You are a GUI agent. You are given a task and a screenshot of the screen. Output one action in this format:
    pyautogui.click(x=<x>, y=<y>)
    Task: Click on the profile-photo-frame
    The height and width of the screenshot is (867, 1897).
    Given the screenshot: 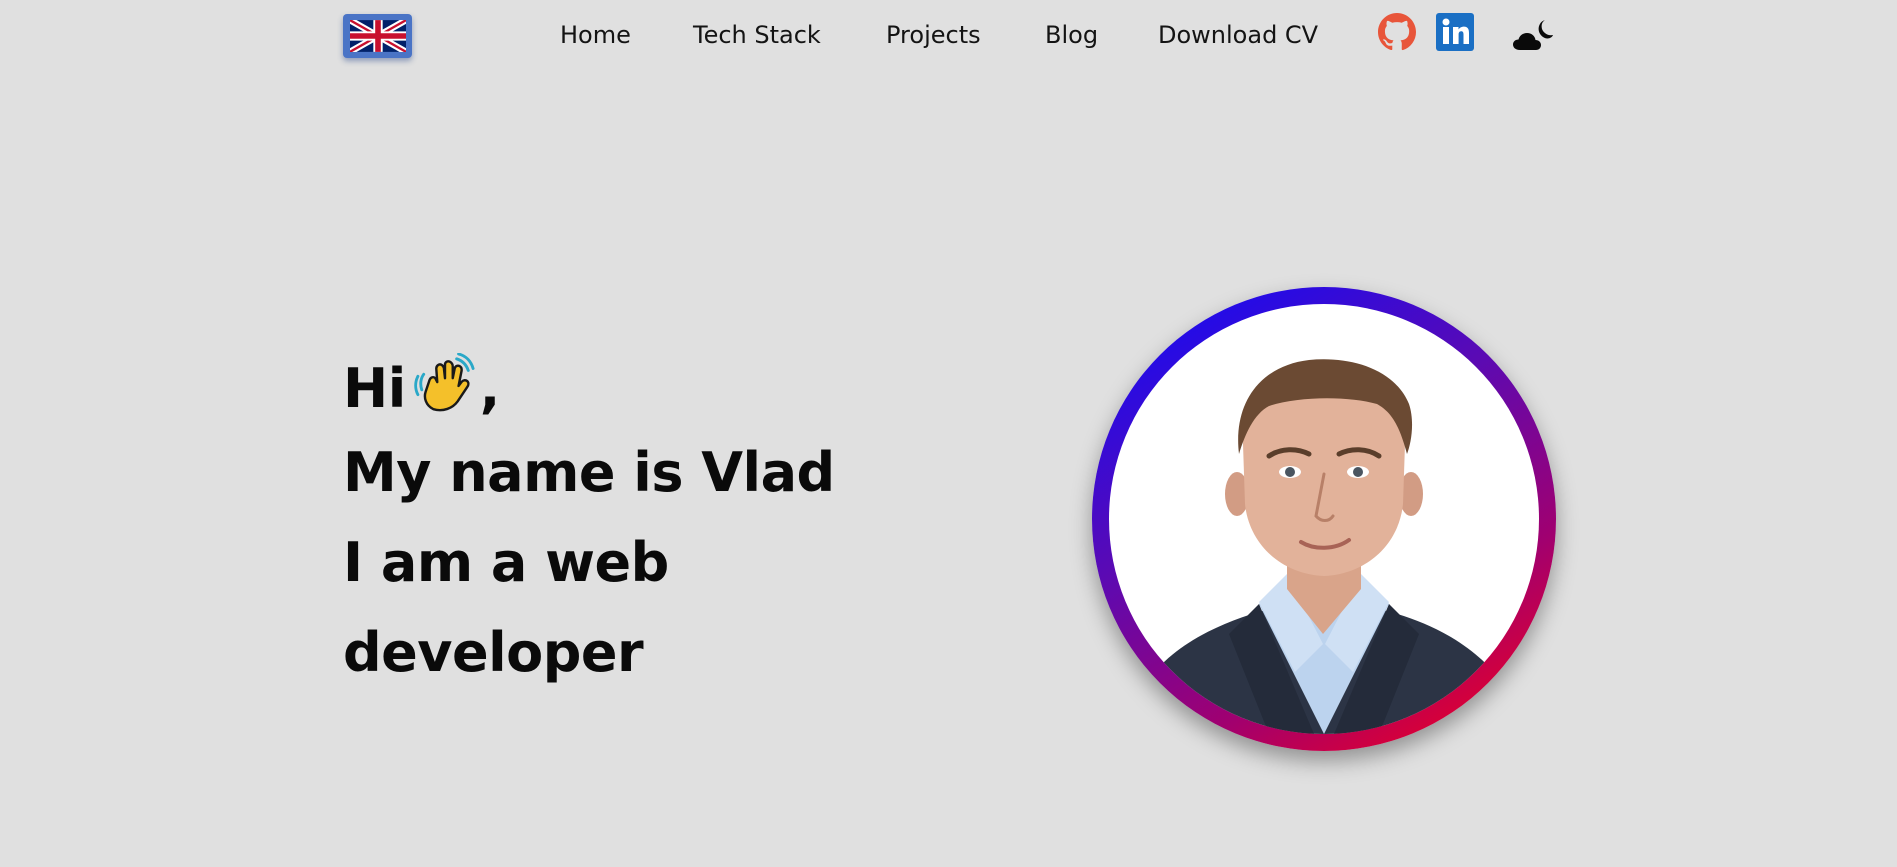 What is the action you would take?
    pyautogui.click(x=1324, y=519)
    